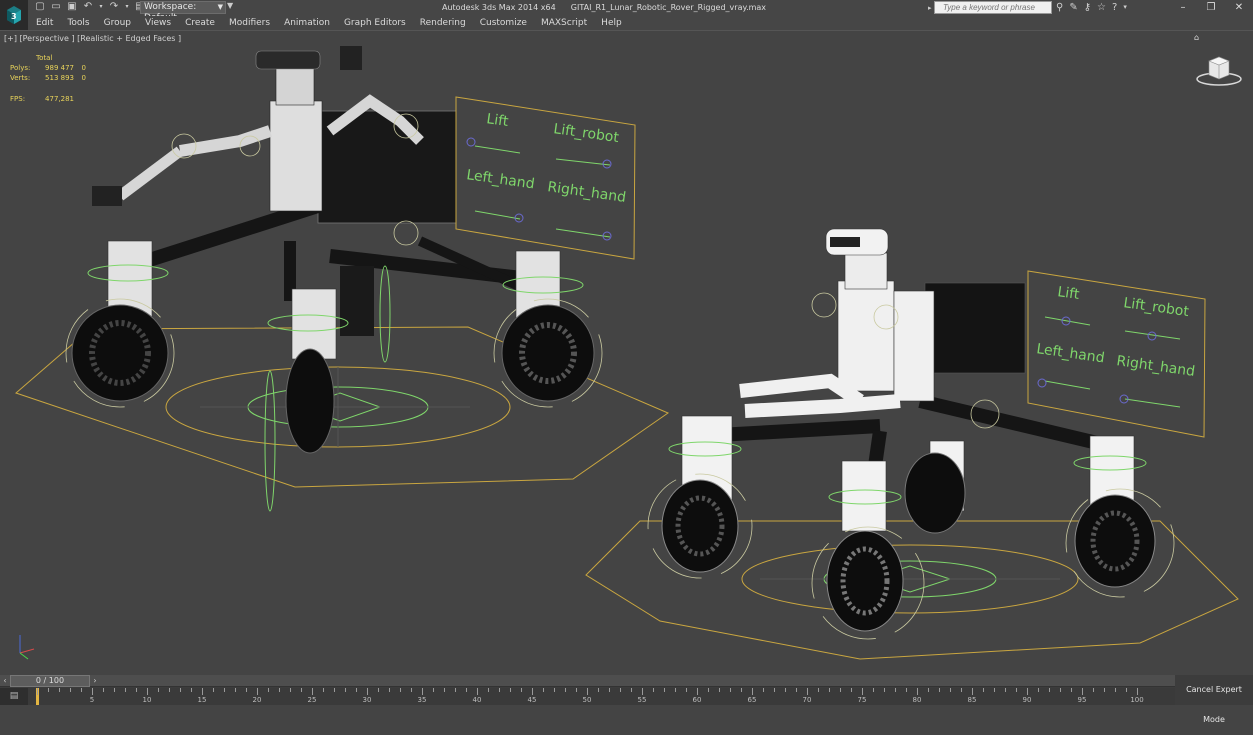 Image resolution: width=1253 pixels, height=735 pixels. What do you see at coordinates (183, 12) in the screenshot?
I see `workspace-dropdown: Workspace: Default ▼` at bounding box center [183, 12].